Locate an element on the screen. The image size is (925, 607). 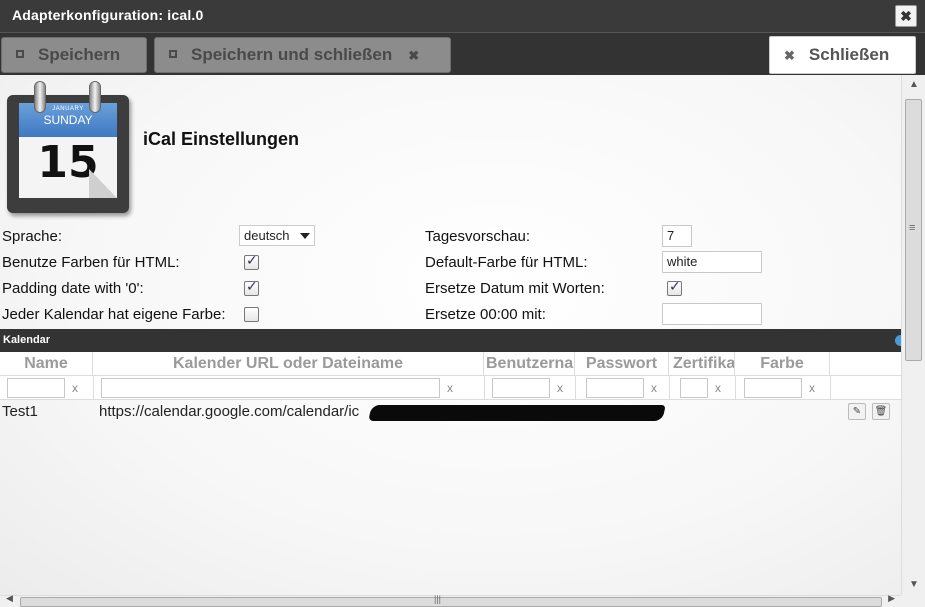
filter-certificate-clear: x is located at coordinates (718, 388).